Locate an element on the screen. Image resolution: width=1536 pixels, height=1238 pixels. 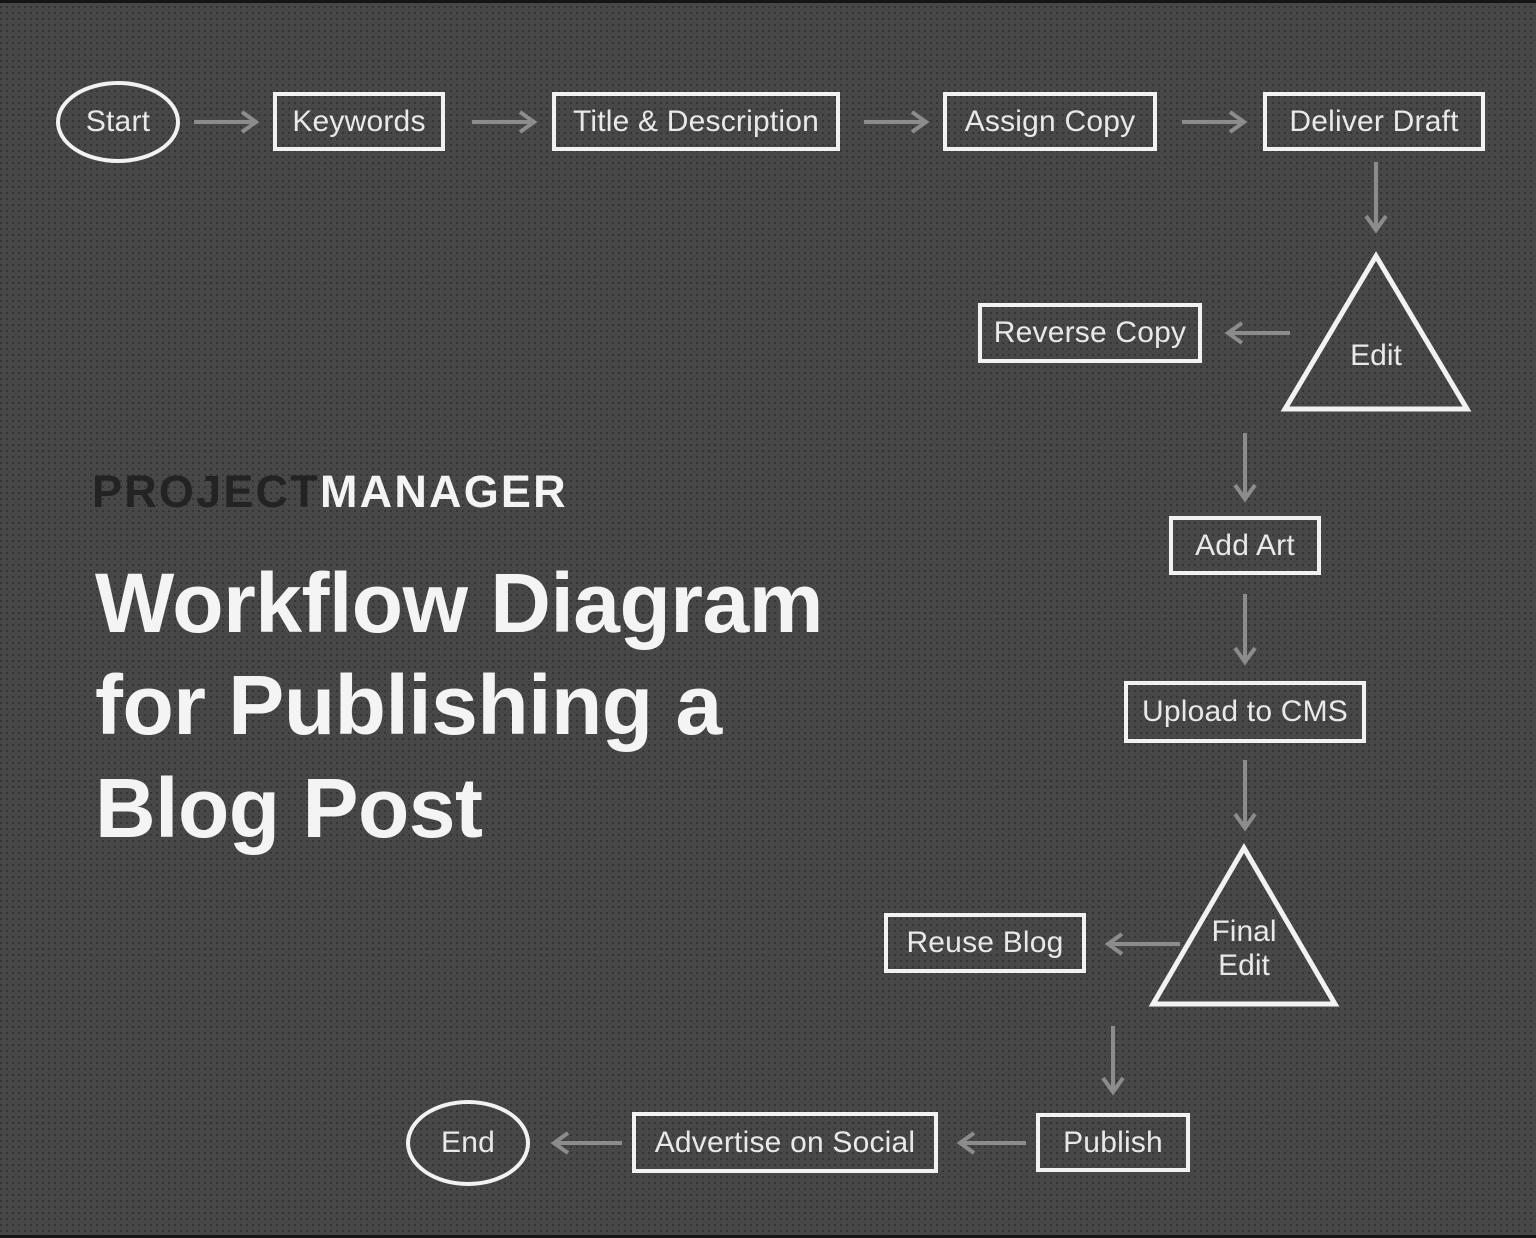
node-edit: Edit is located at coordinates (1376, 332).